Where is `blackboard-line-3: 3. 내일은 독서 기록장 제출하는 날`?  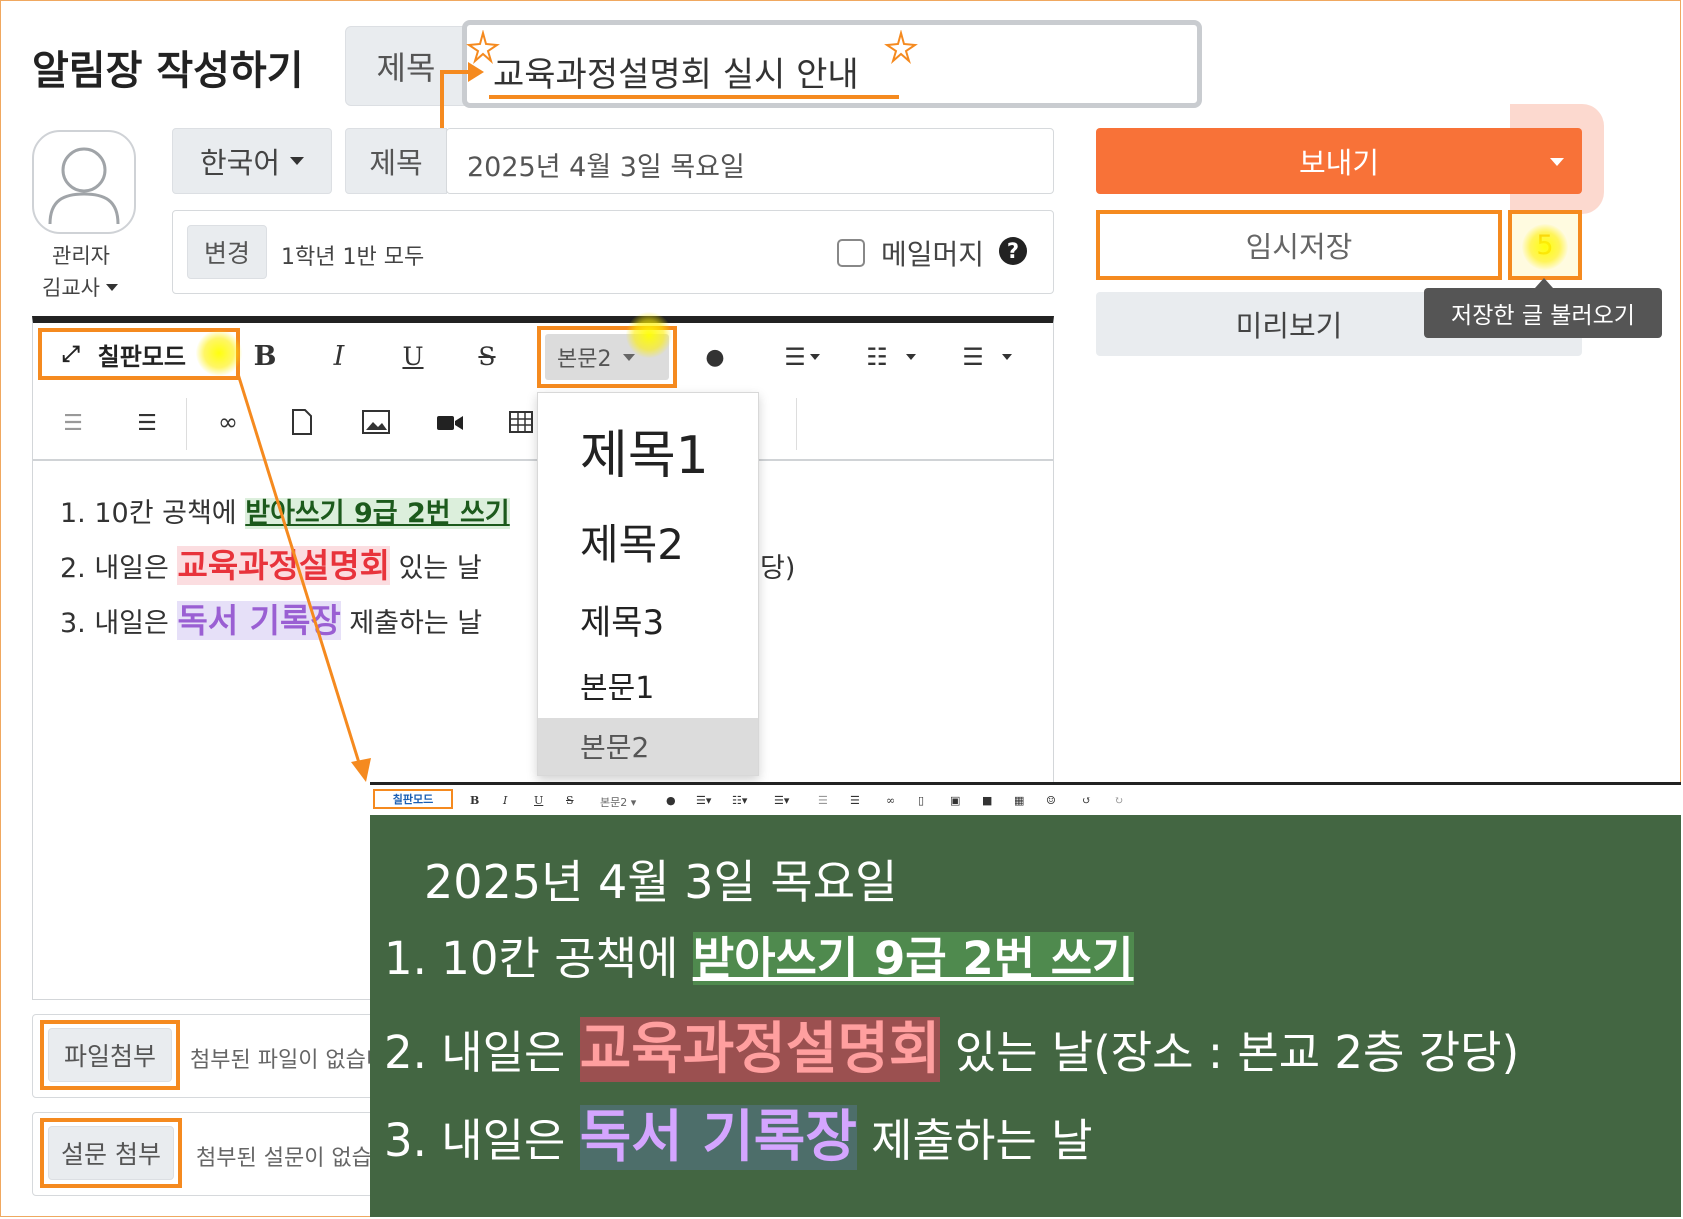 blackboard-line-3: 3. 내일은 독서 기록장 제출하는 날 is located at coordinates (738, 1137).